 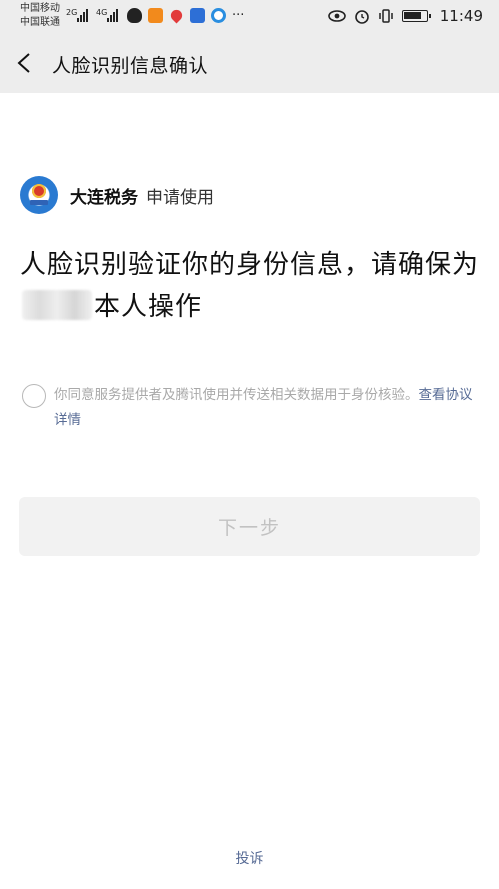 I want to click on tax-emblem-icon, so click(x=39, y=195).